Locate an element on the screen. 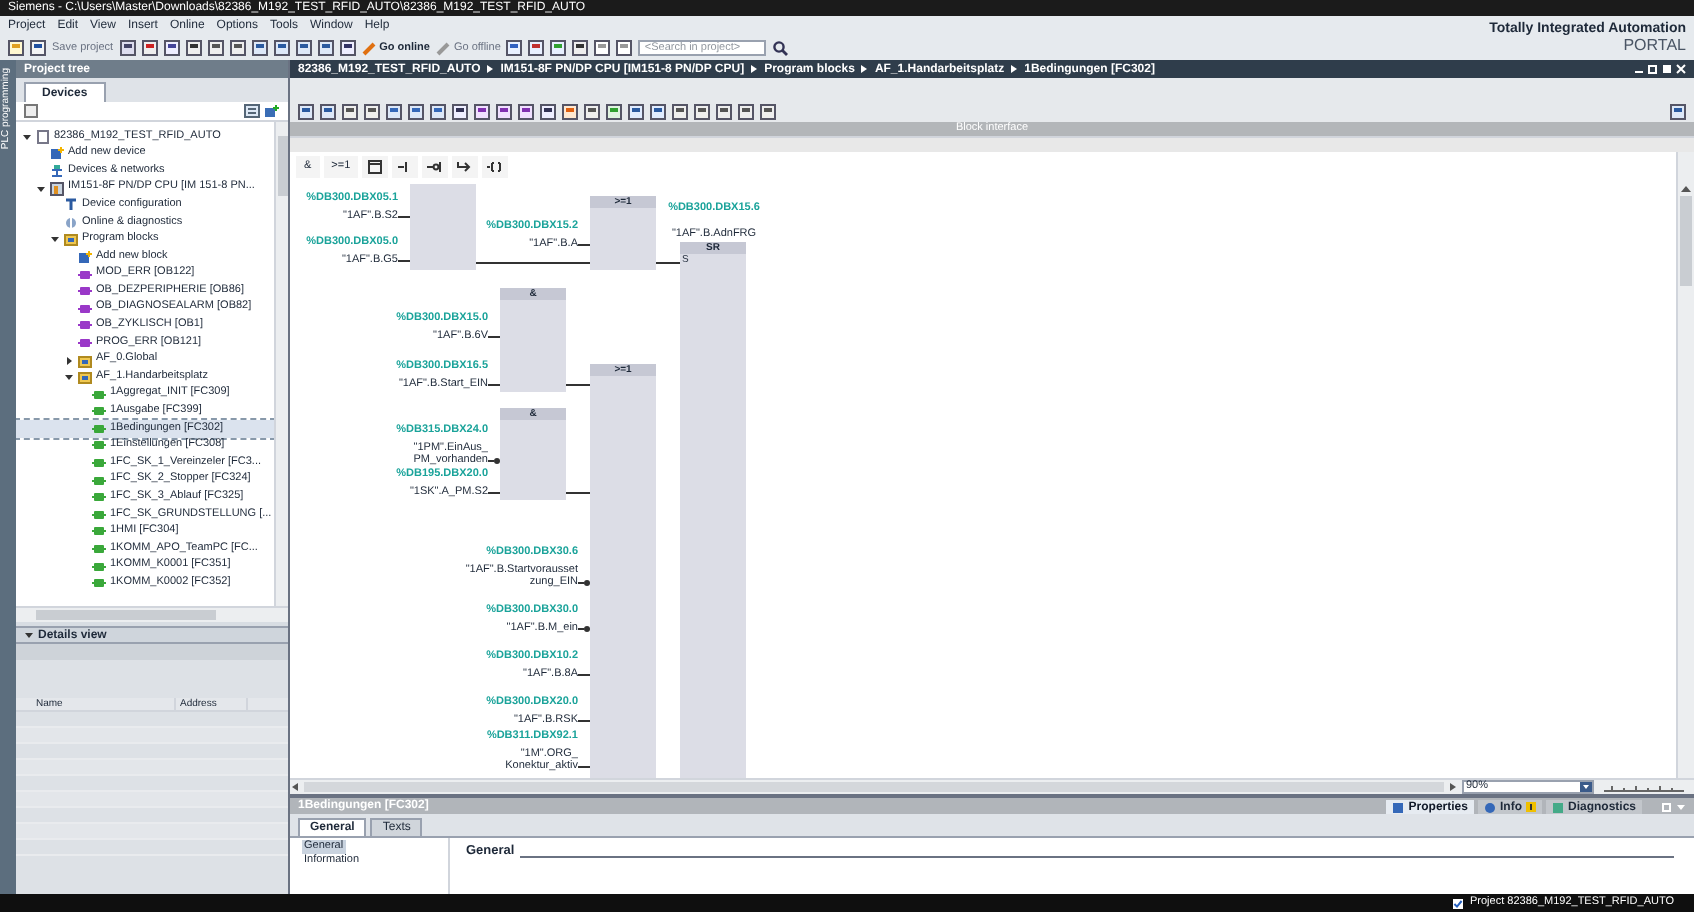 This screenshot has height=912, width=1694. search-icon is located at coordinates (780, 48).